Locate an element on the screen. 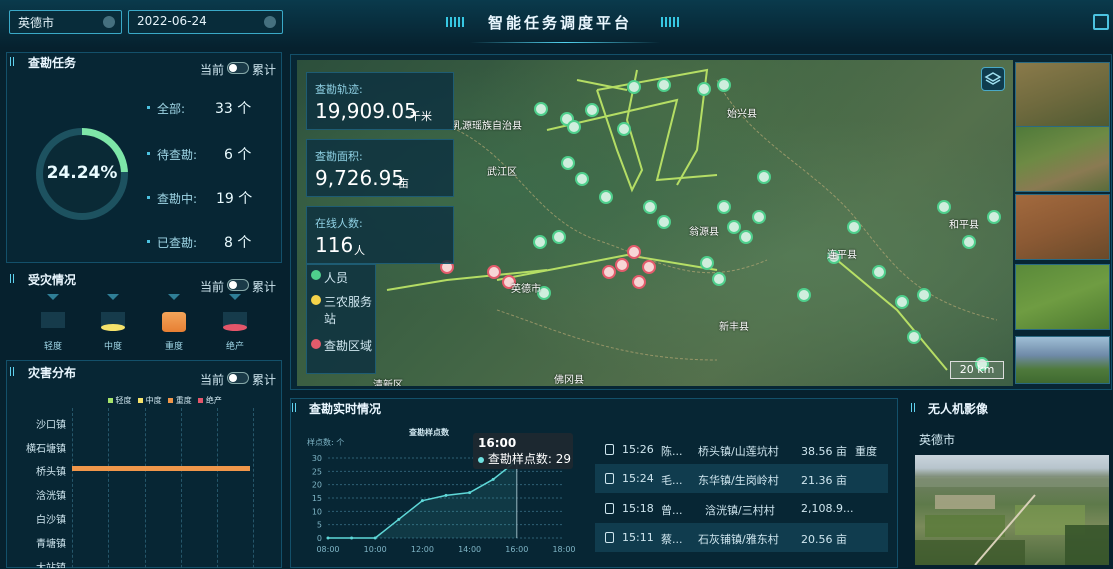 Image resolution: width=1113 pixels, height=569 pixels. progress-percent: 24.24% is located at coordinates (82, 173).